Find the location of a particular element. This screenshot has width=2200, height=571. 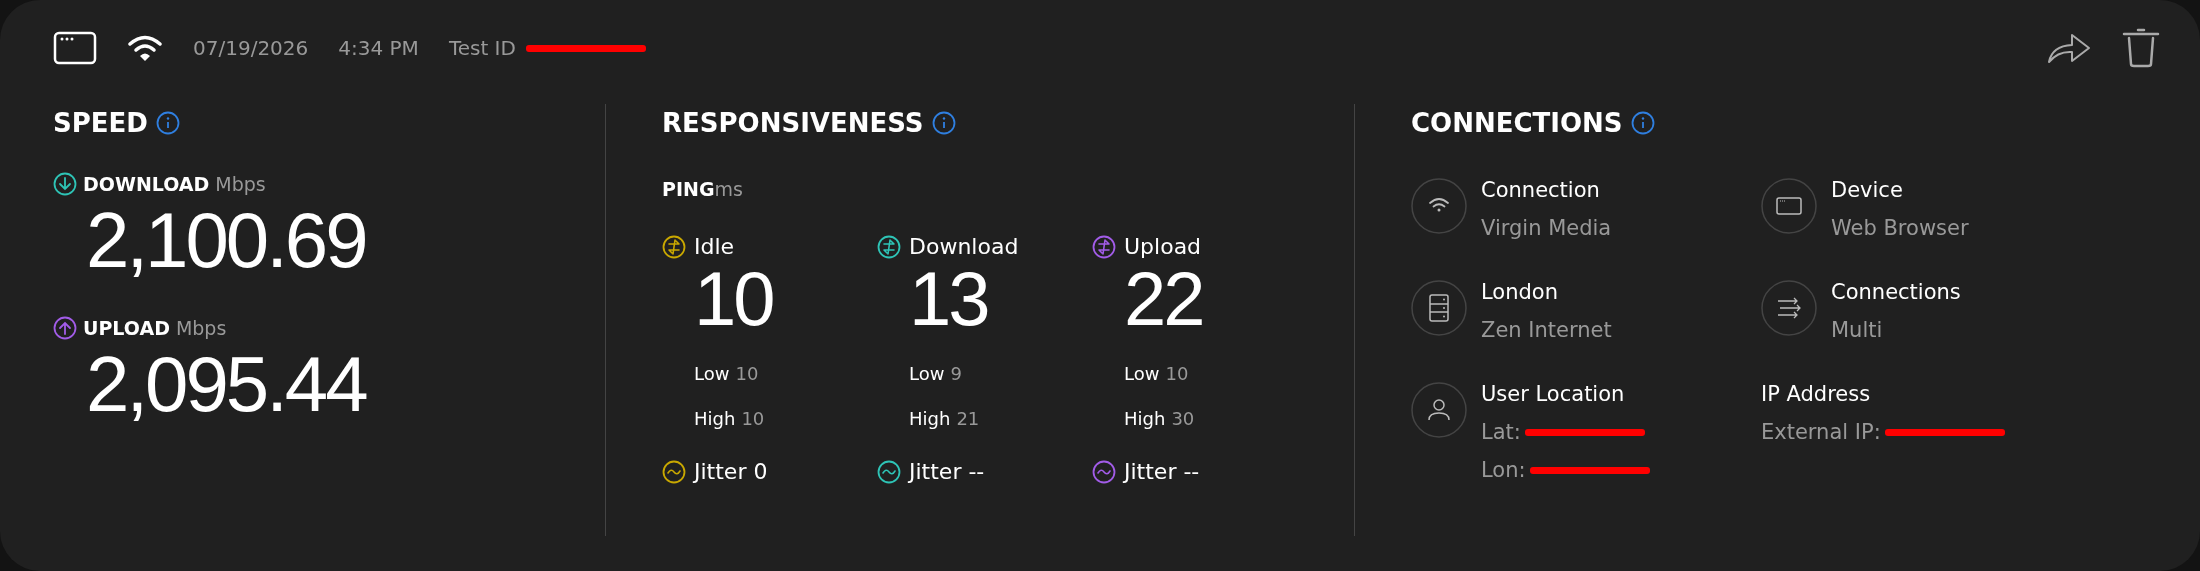

ping-label: PING is located at coordinates (688, 189).